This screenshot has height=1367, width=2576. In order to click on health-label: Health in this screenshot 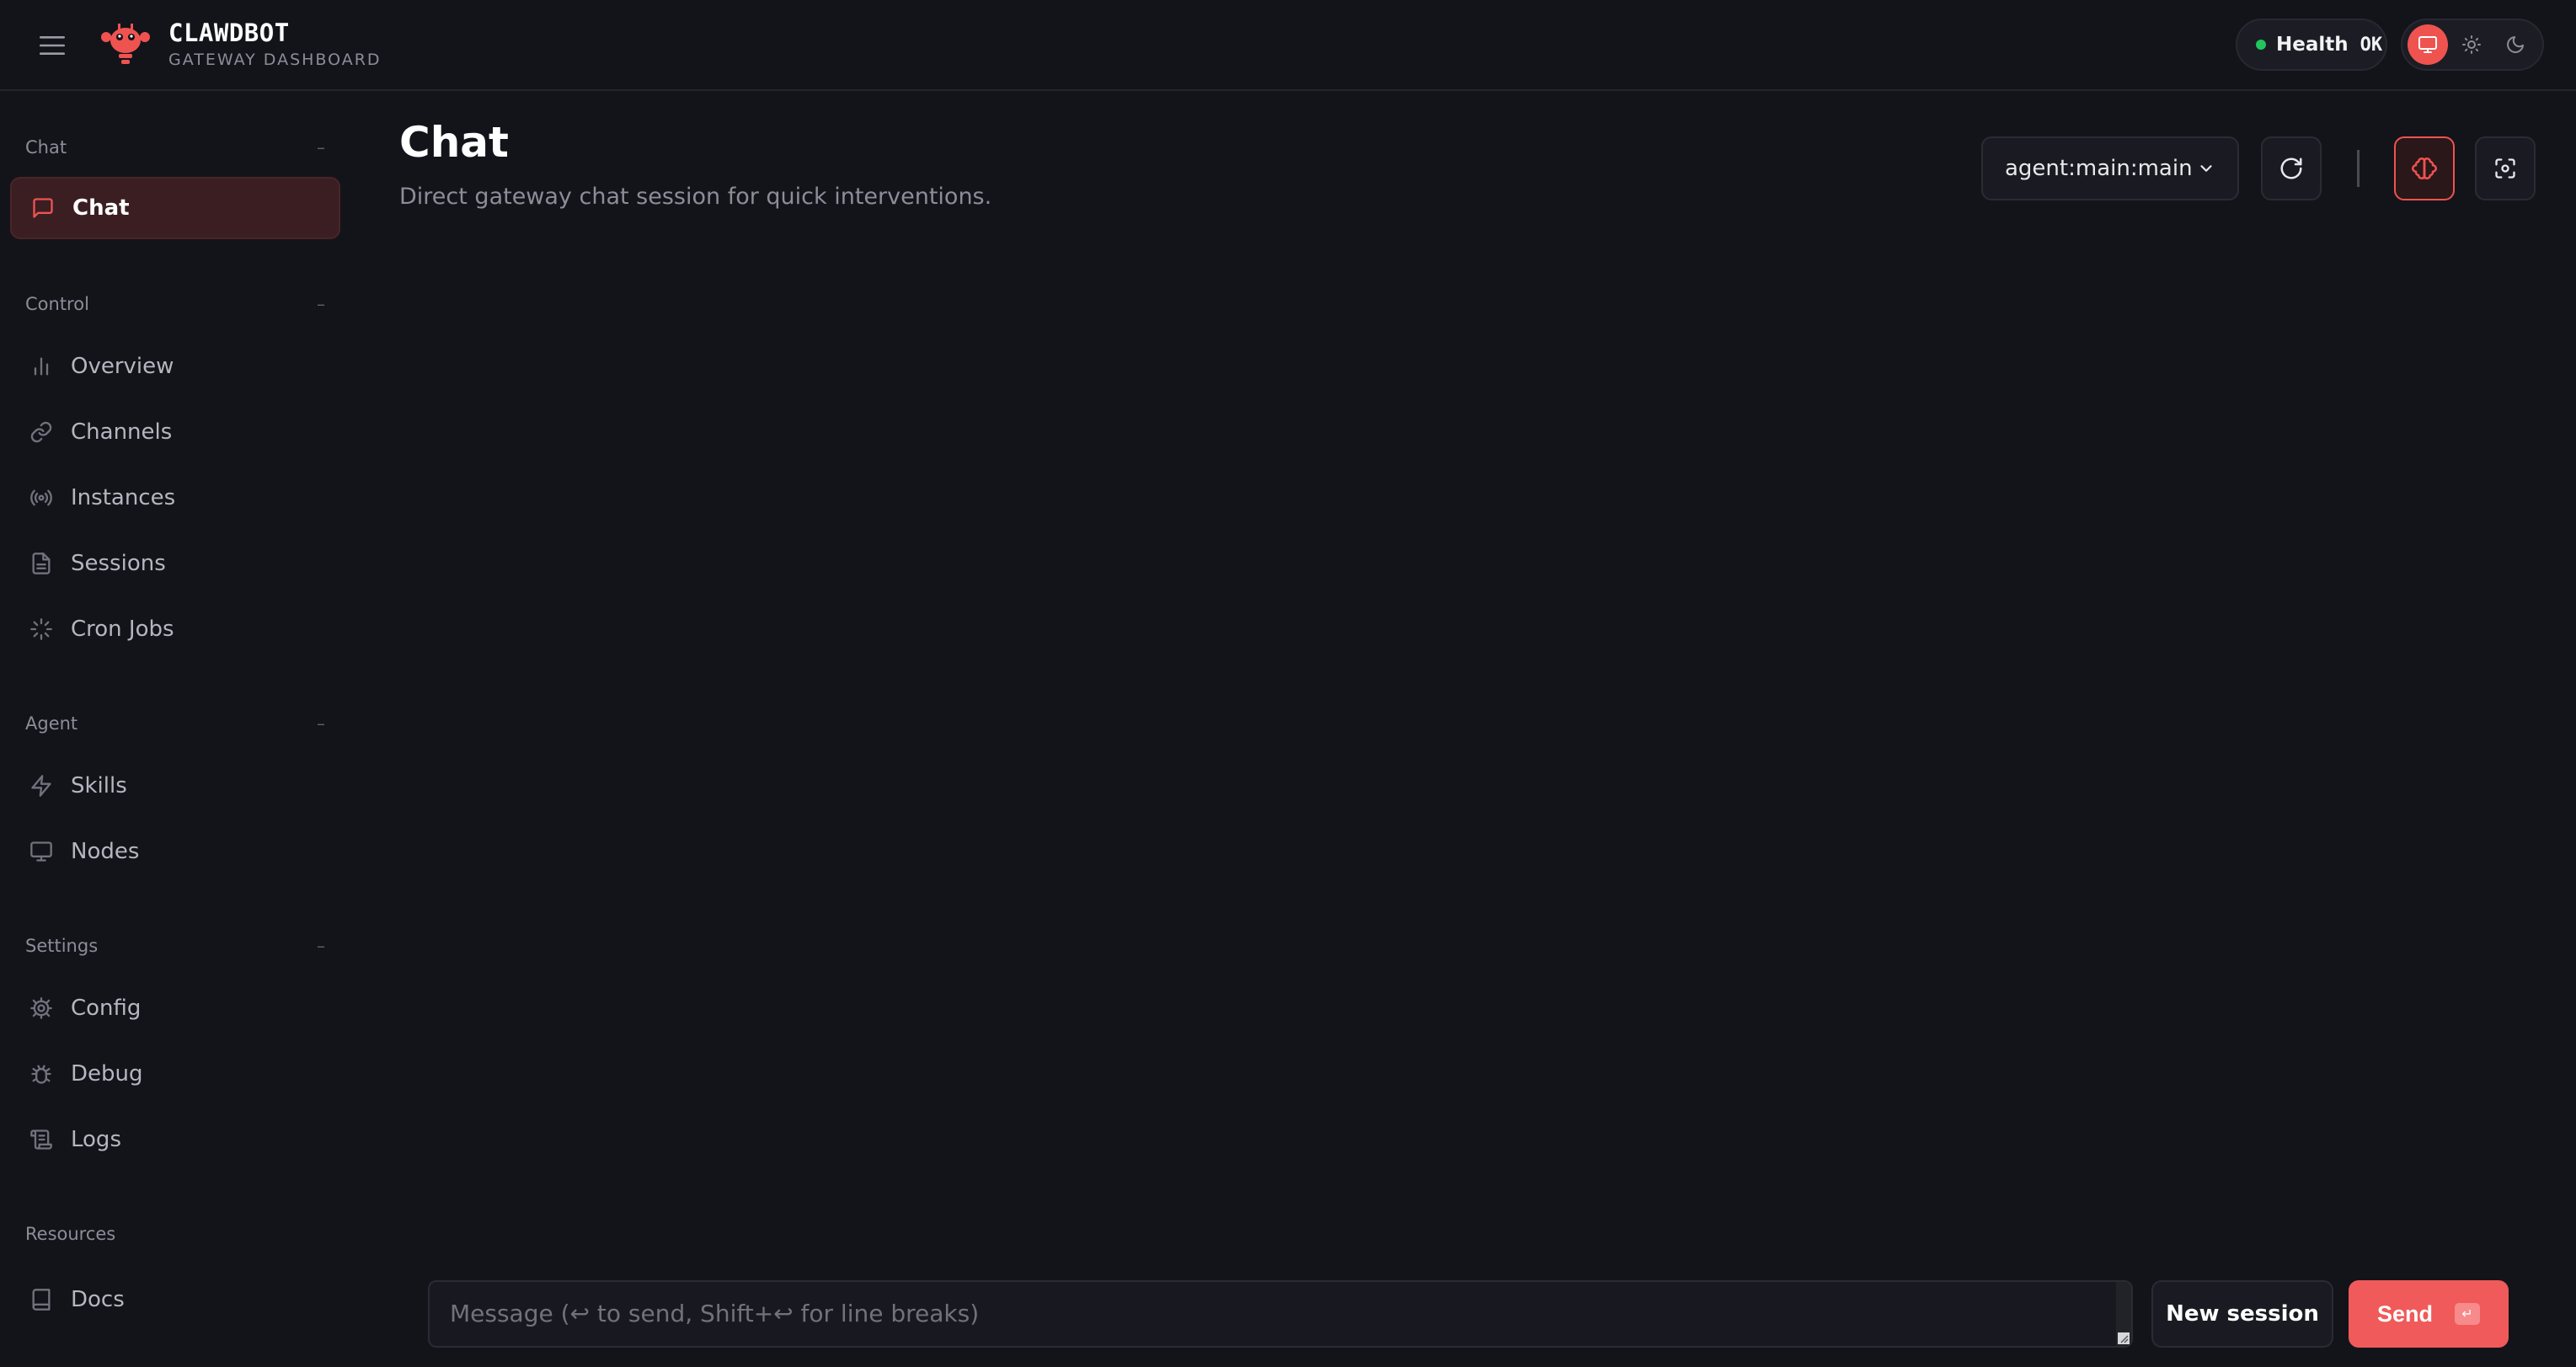, I will do `click(2312, 45)`.